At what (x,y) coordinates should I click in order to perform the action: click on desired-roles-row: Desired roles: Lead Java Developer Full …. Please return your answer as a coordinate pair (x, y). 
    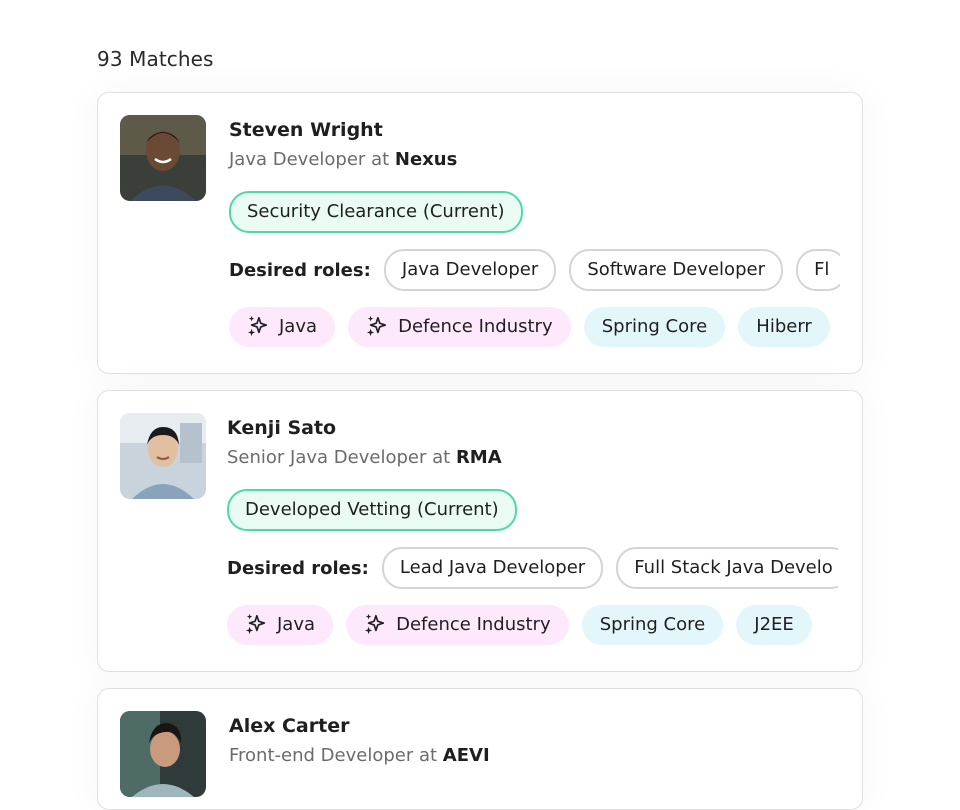
    Looking at the image, I should click on (532, 568).